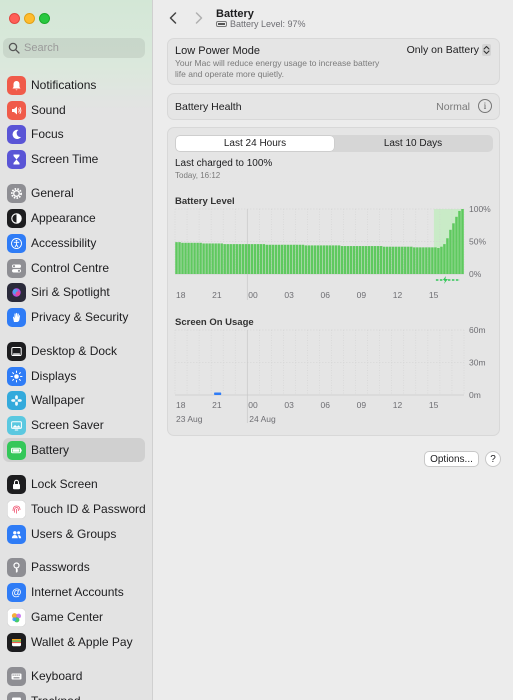 The image size is (513, 700). Describe the element at coordinates (65, 159) in the screenshot. I see `sidebar-item-label: Screen Time` at that location.